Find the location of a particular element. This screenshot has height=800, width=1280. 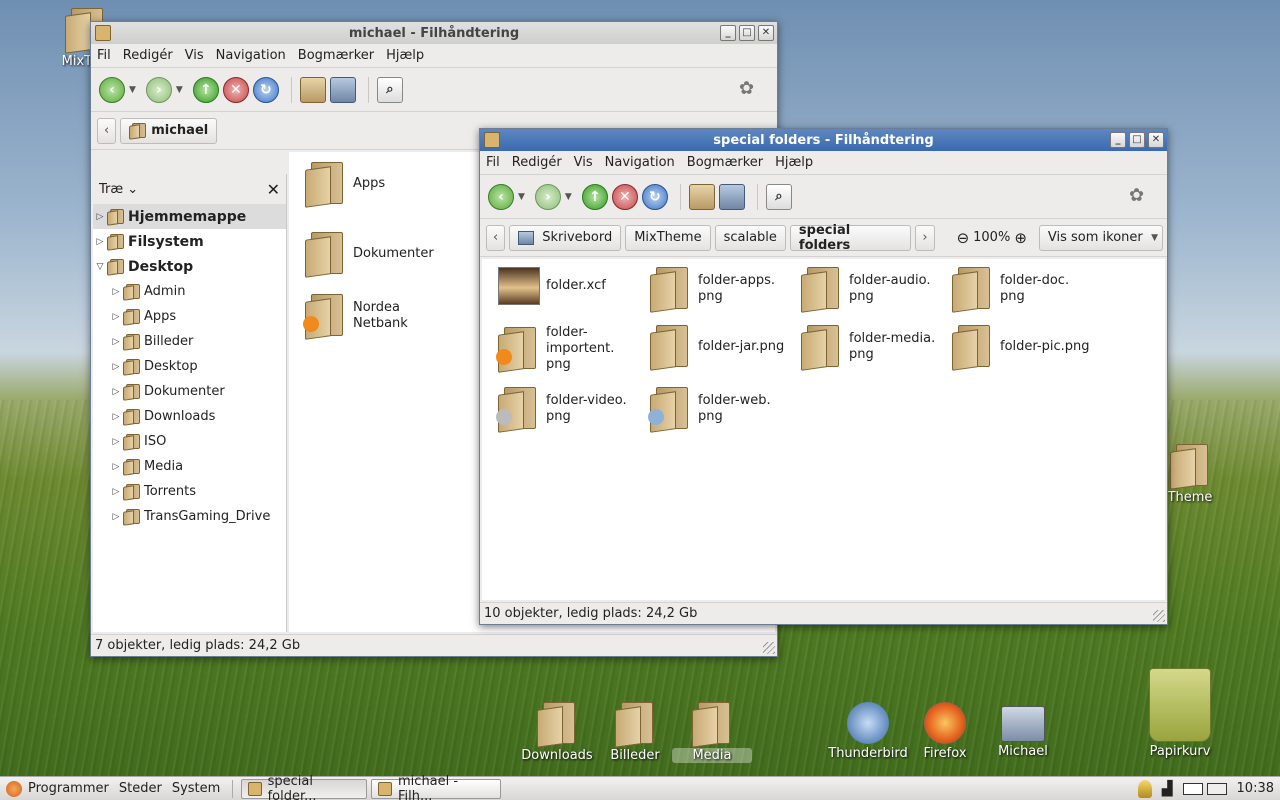

tree-item-desktop-sub: ▷ Desktop is located at coordinates (189, 366).